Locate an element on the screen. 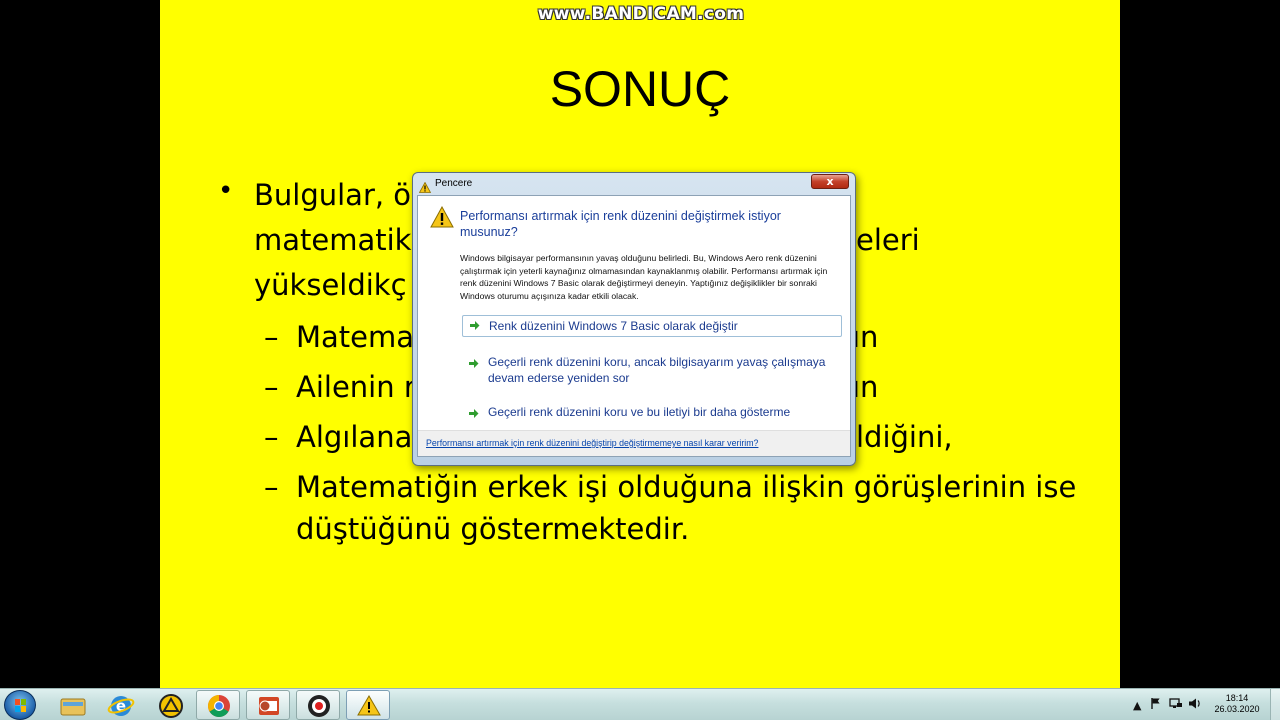 This screenshot has height=720, width=1280. sub-line-4-cont: düştüğünü göstermektedir. is located at coordinates (493, 529).